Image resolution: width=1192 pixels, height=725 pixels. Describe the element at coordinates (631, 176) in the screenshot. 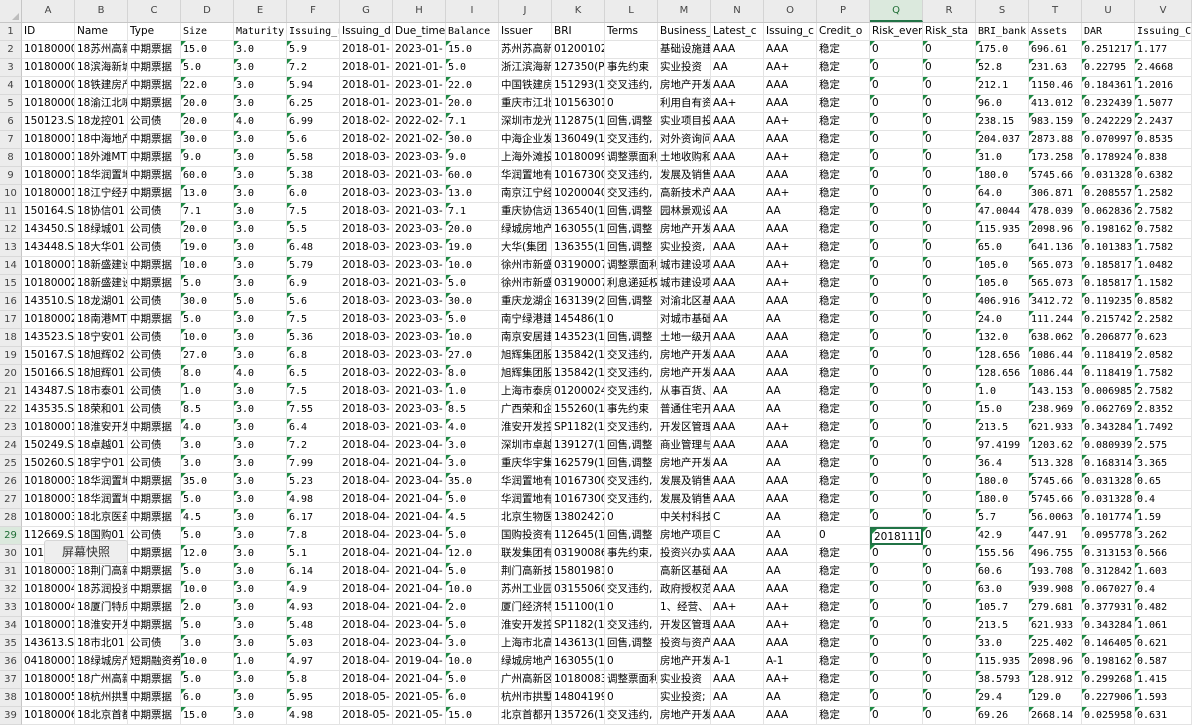

I see `table-cell: 交叉违约,` at that location.